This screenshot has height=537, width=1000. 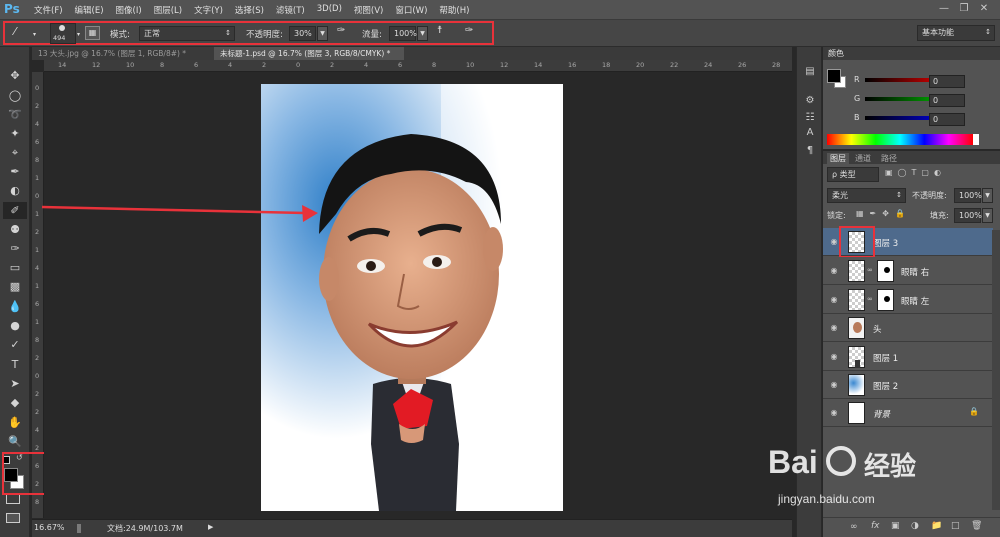 I want to click on status-menu-arrow-icon: ▶, so click(x=210, y=527).